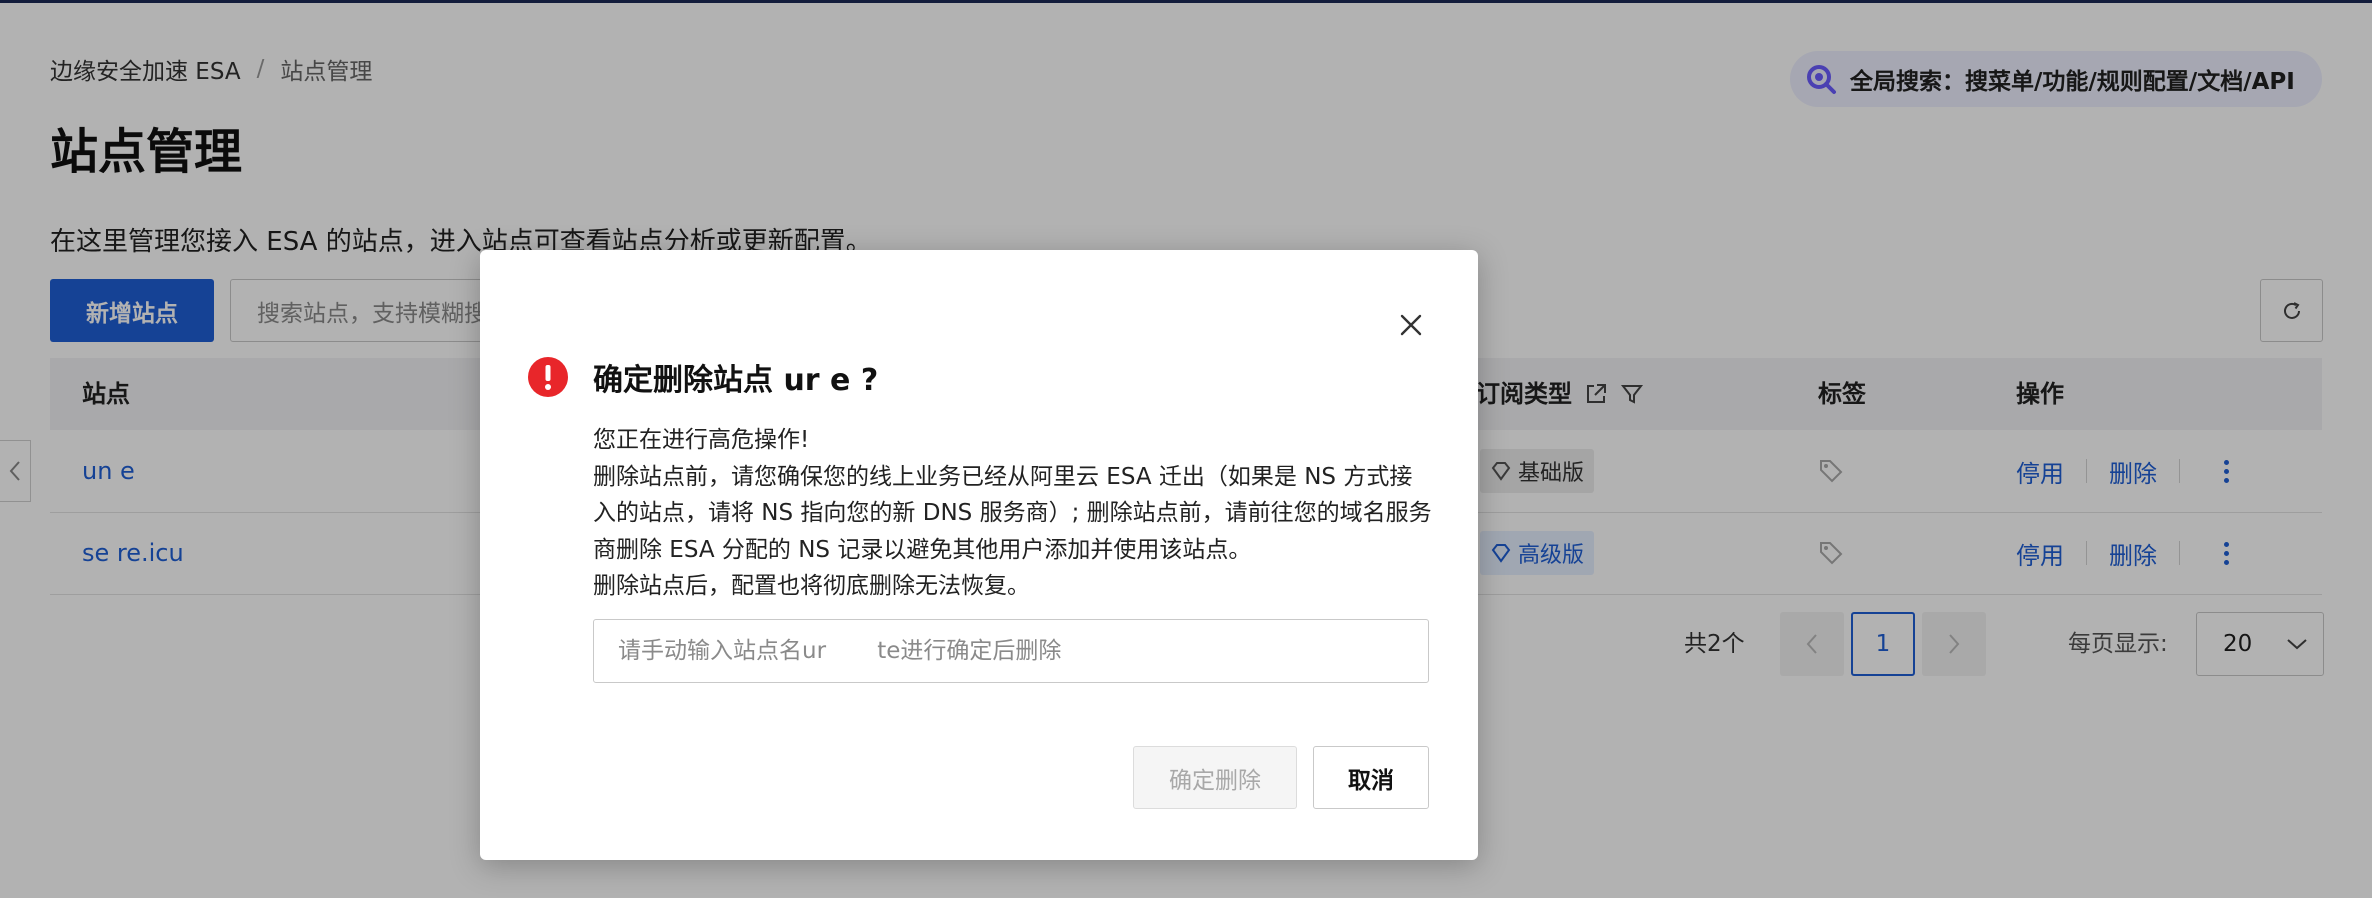 The width and height of the screenshot is (2372, 898). I want to click on dialog-title: 确定删除站点 ur e ?, so click(736, 380).